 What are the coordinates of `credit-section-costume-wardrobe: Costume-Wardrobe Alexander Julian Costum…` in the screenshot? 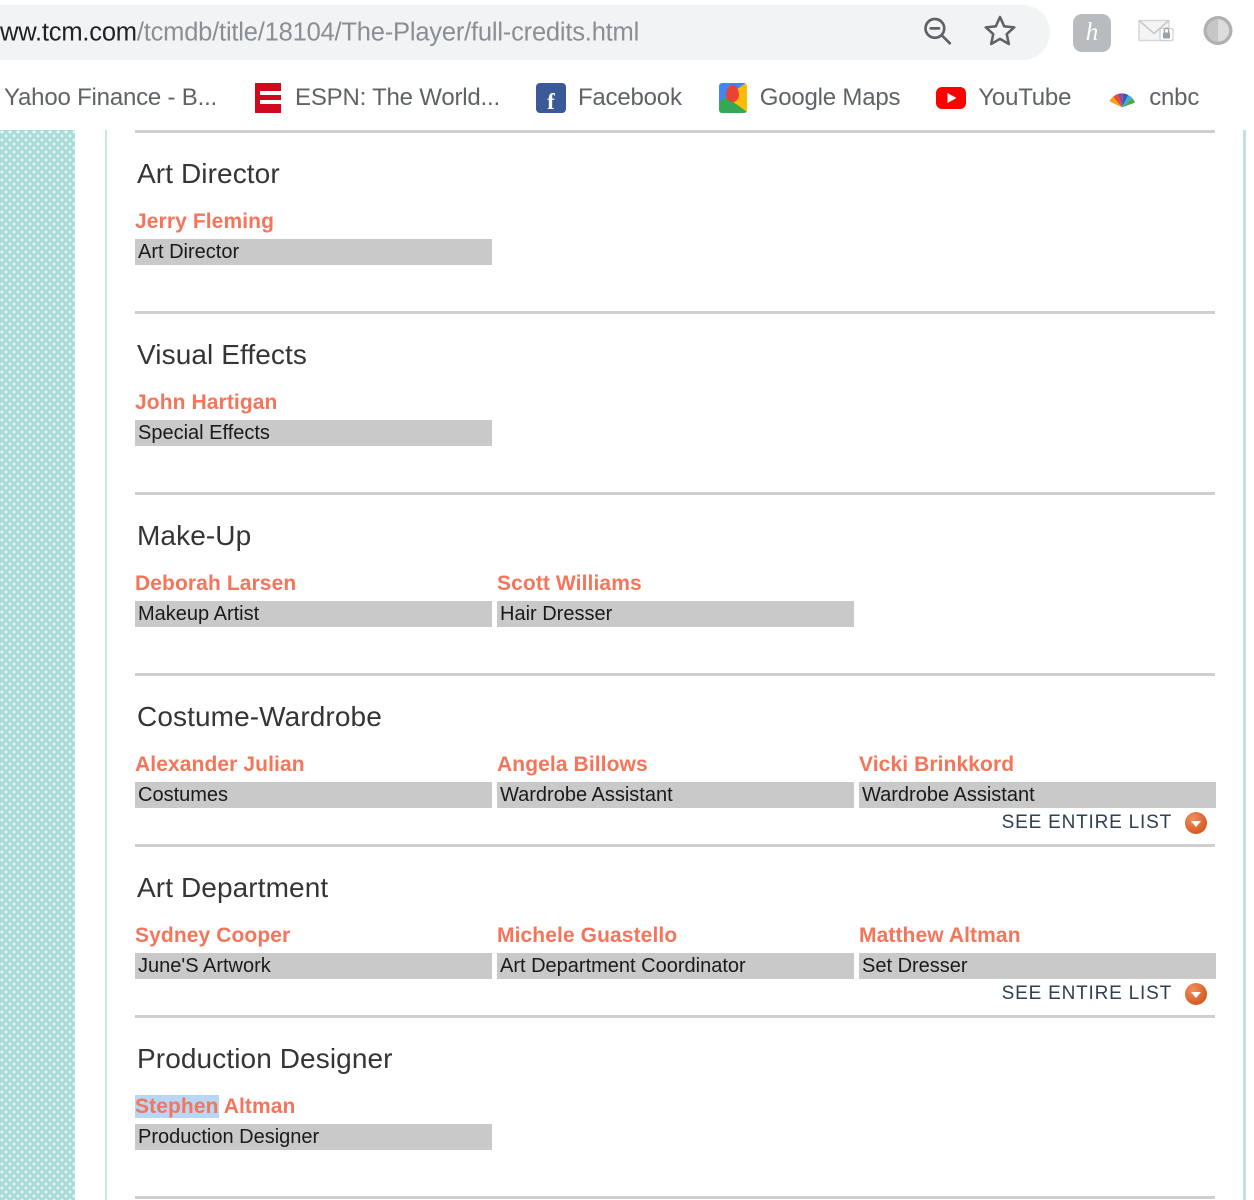 It's located at (675, 758).